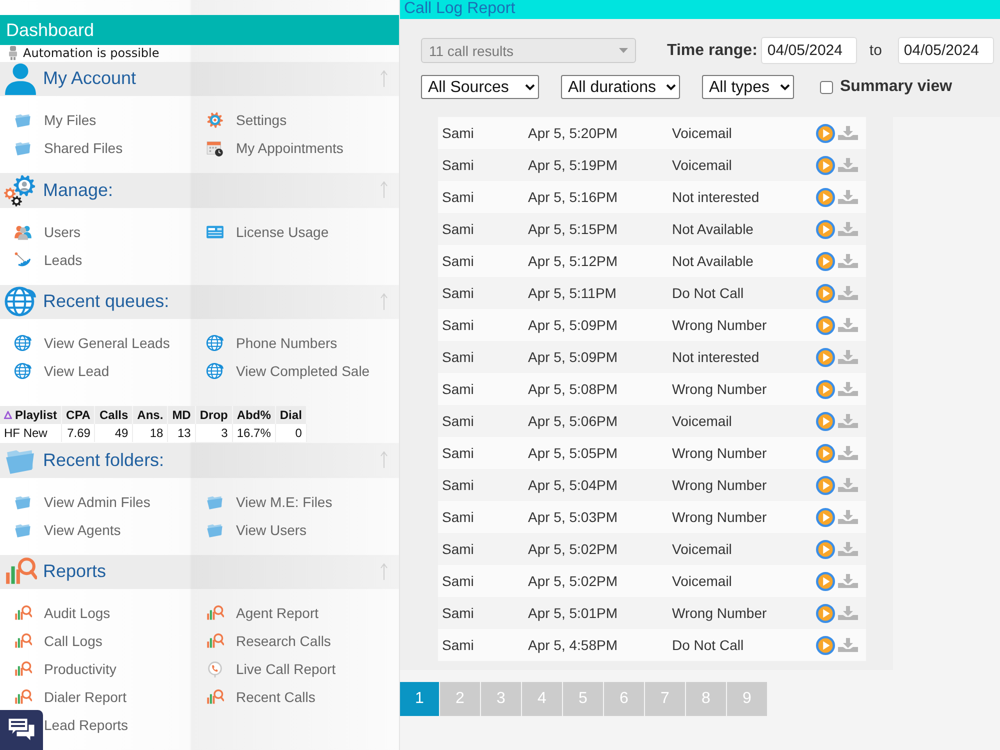 The width and height of the screenshot is (1000, 750). What do you see at coordinates (246, 120) in the screenshot?
I see `nav-link: Settings` at bounding box center [246, 120].